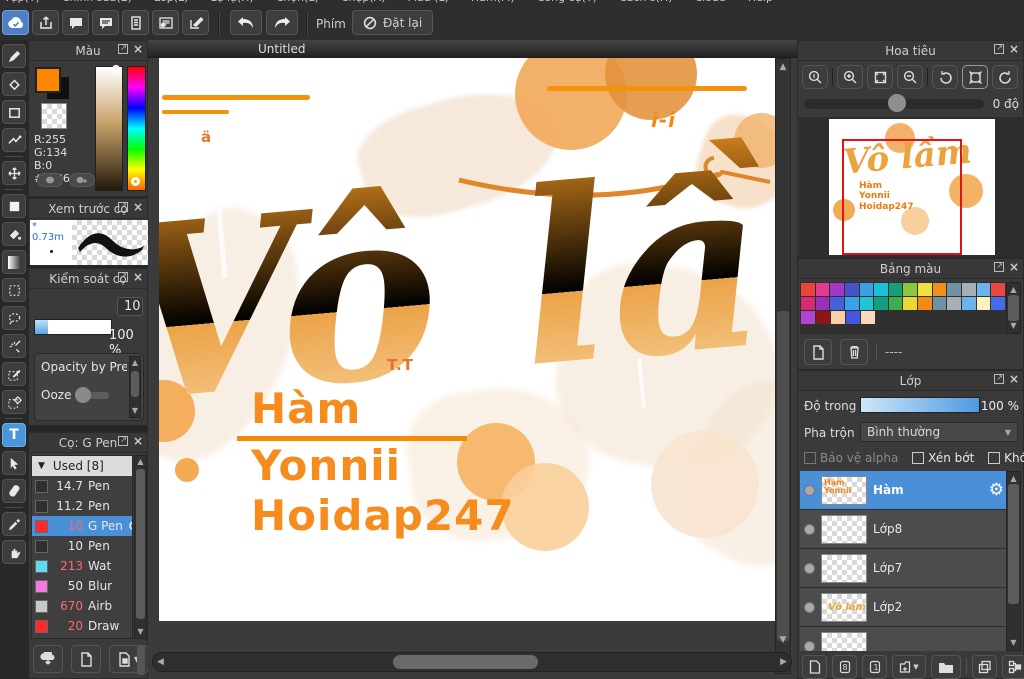 The image size is (1024, 679). Describe the element at coordinates (14, 435) in the screenshot. I see `text-tool-icon: T` at that location.